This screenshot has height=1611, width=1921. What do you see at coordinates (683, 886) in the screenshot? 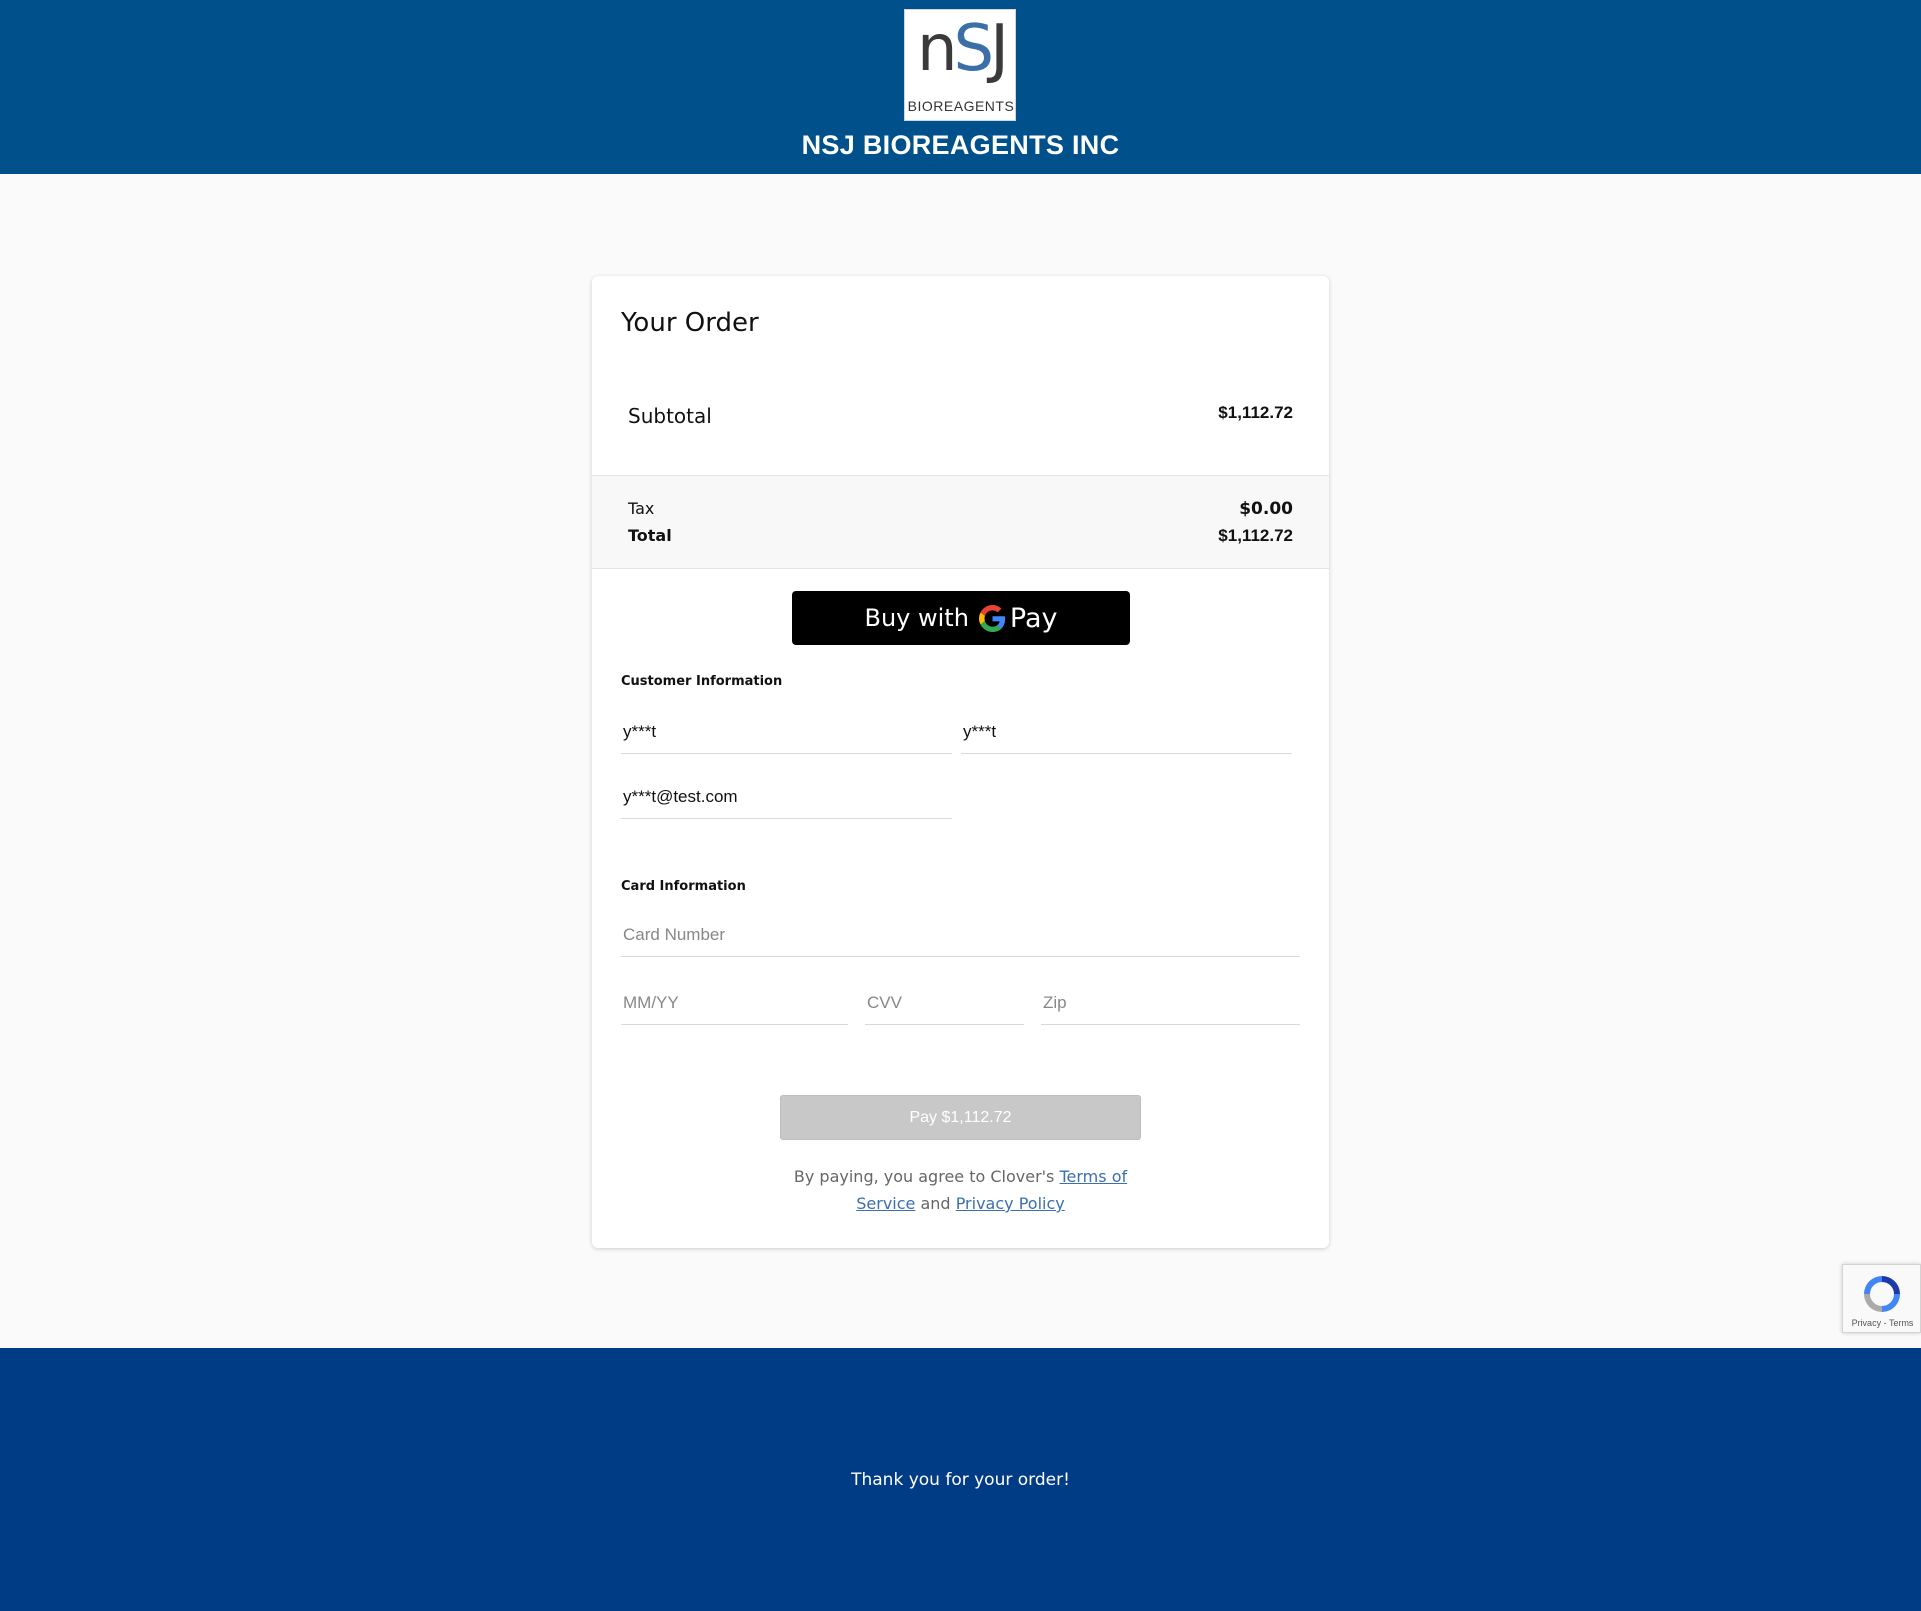
I see `card-info-label: Card Information` at bounding box center [683, 886].